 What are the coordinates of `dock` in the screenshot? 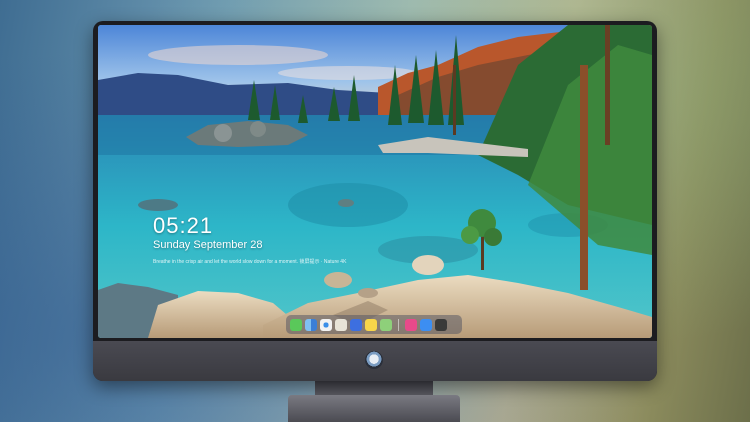 It's located at (374, 324).